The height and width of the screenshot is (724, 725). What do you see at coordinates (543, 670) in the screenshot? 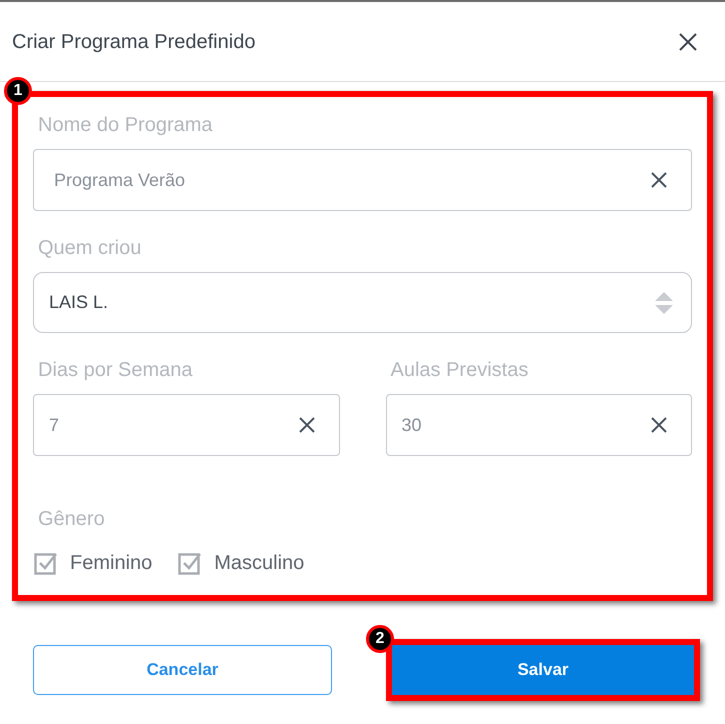
I see `save-button: Salvar` at bounding box center [543, 670].